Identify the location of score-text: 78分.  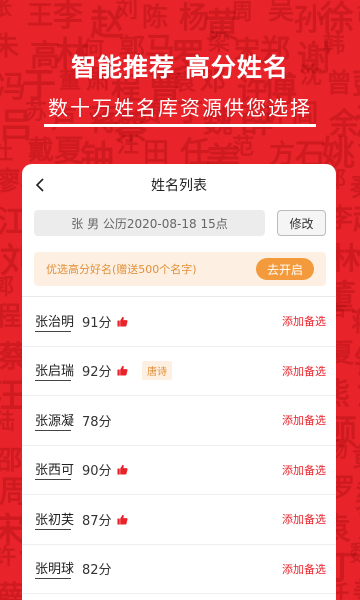
(97, 422).